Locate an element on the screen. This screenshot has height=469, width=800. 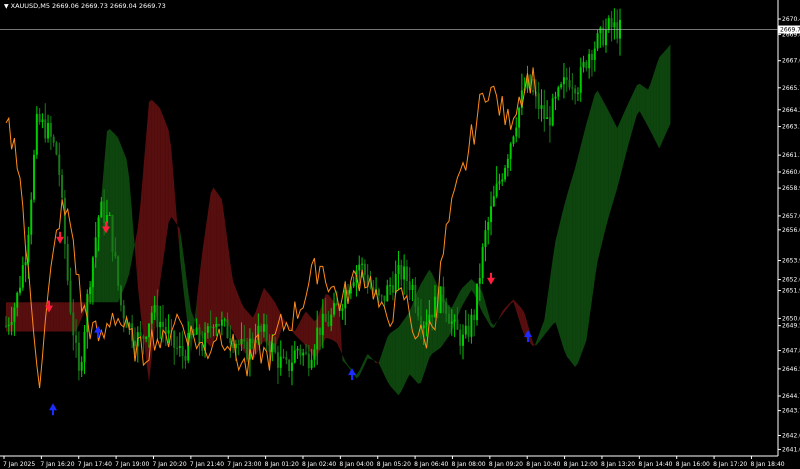
time-tick-label: 8 Jan 06:40 is located at coordinates (431, 464).